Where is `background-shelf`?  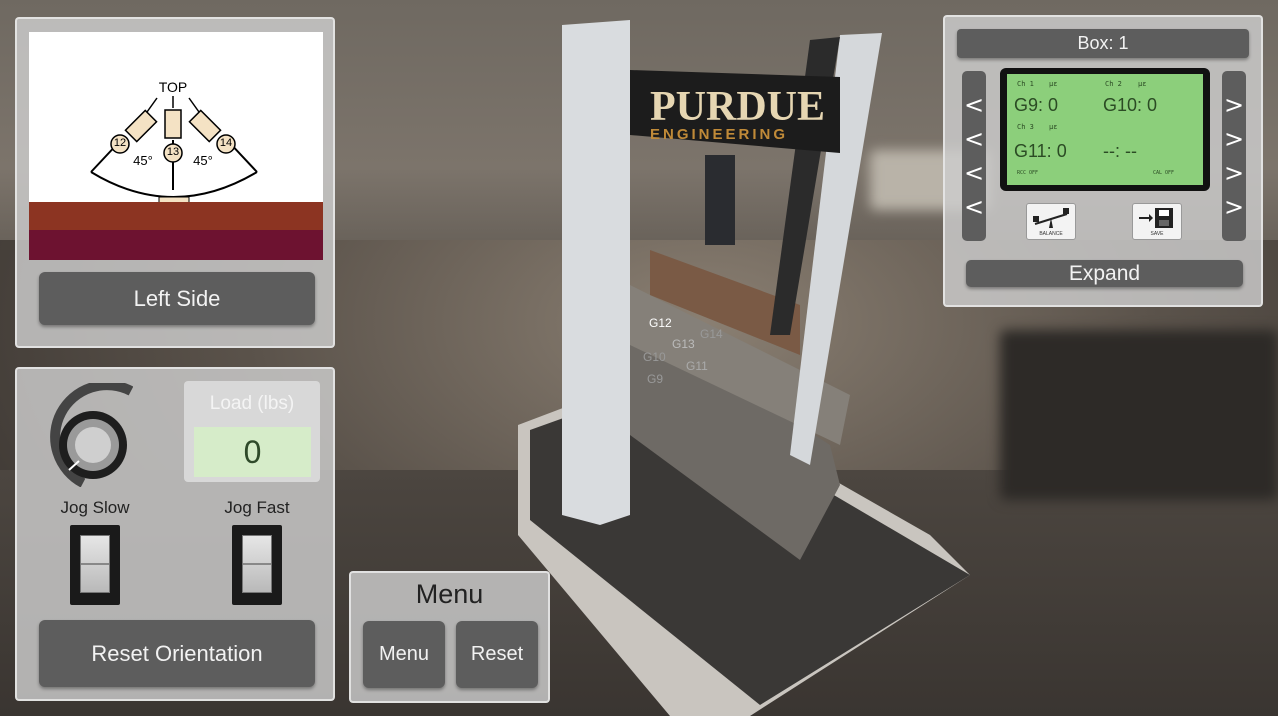 background-shelf is located at coordinates (1139, 415).